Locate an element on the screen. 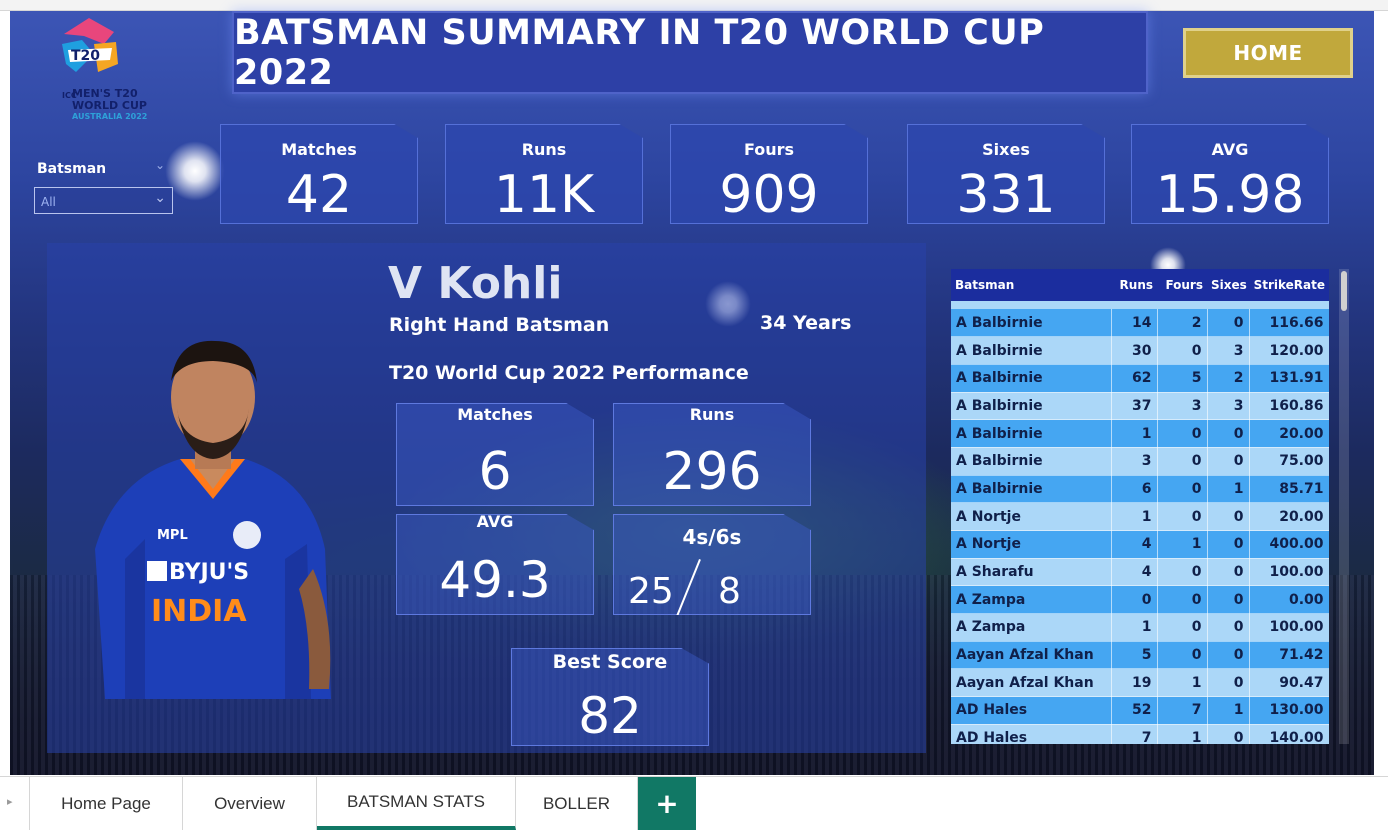 The width and height of the screenshot is (1388, 831). table-cell: 400.00 is located at coordinates (1289, 544).